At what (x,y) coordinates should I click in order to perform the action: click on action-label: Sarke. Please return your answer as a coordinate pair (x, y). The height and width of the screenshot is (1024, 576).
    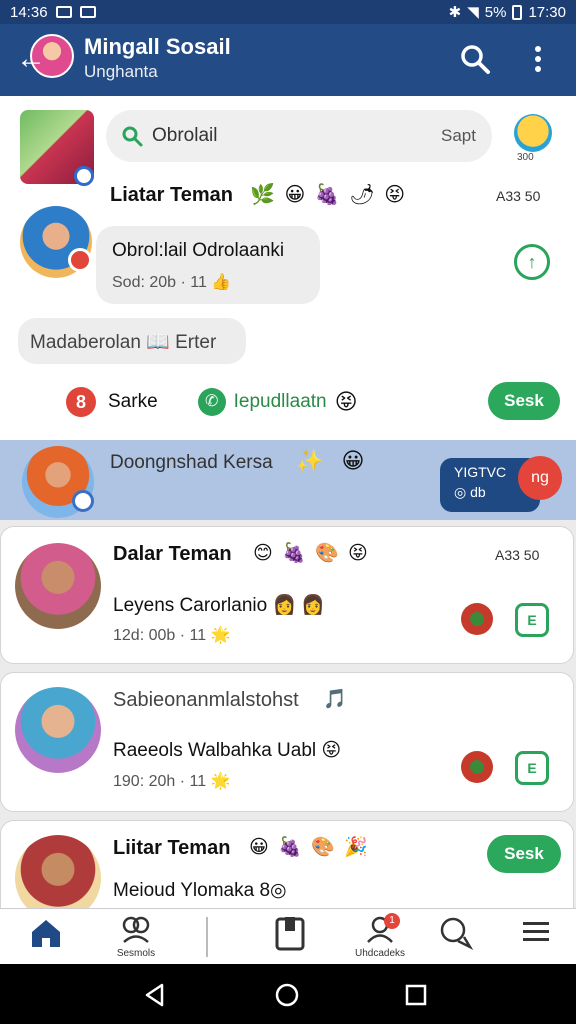
    Looking at the image, I should click on (133, 402).